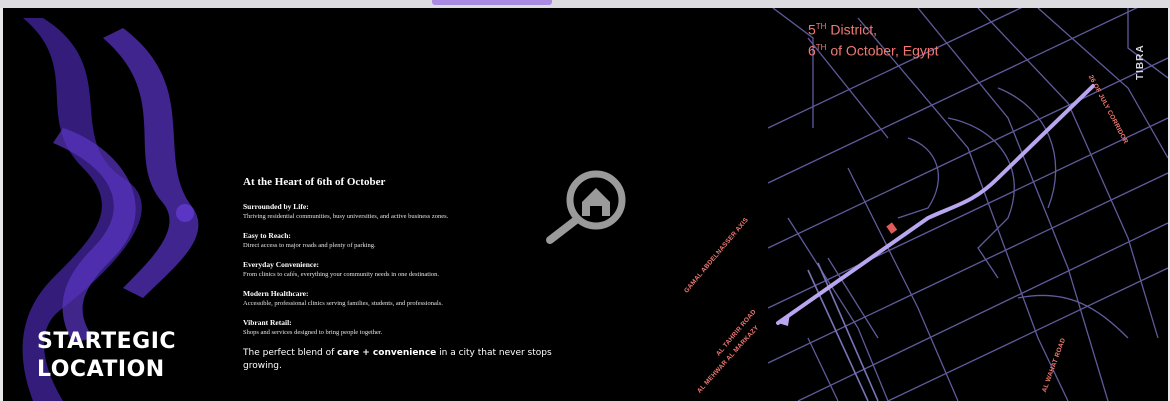  What do you see at coordinates (812, 29) in the screenshot?
I see `district-line-1-num: 5` at bounding box center [812, 29].